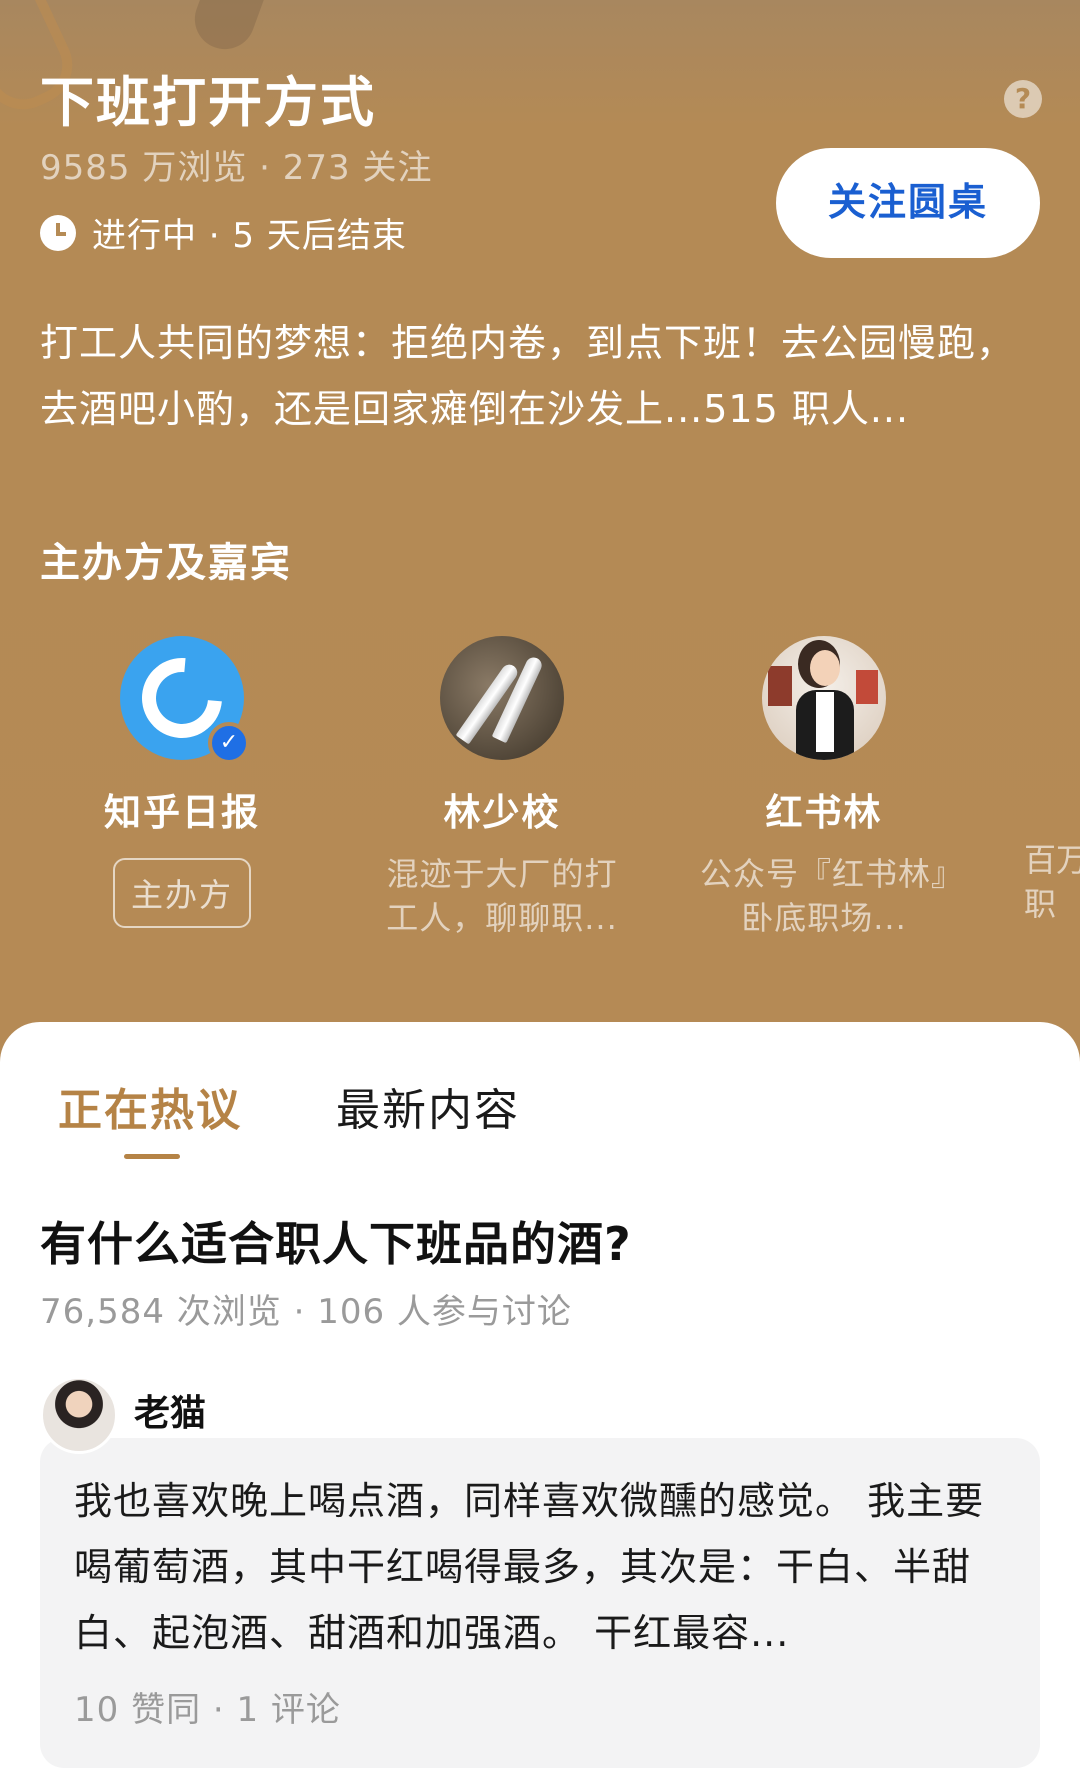 The width and height of the screenshot is (1080, 1783). Describe the element at coordinates (825, 722) in the screenshot. I see `avatar-shirt` at that location.